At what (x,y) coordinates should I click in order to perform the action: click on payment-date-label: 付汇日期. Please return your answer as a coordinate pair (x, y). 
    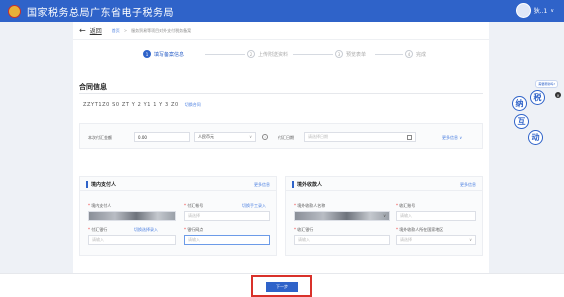
    Looking at the image, I should click on (286, 137).